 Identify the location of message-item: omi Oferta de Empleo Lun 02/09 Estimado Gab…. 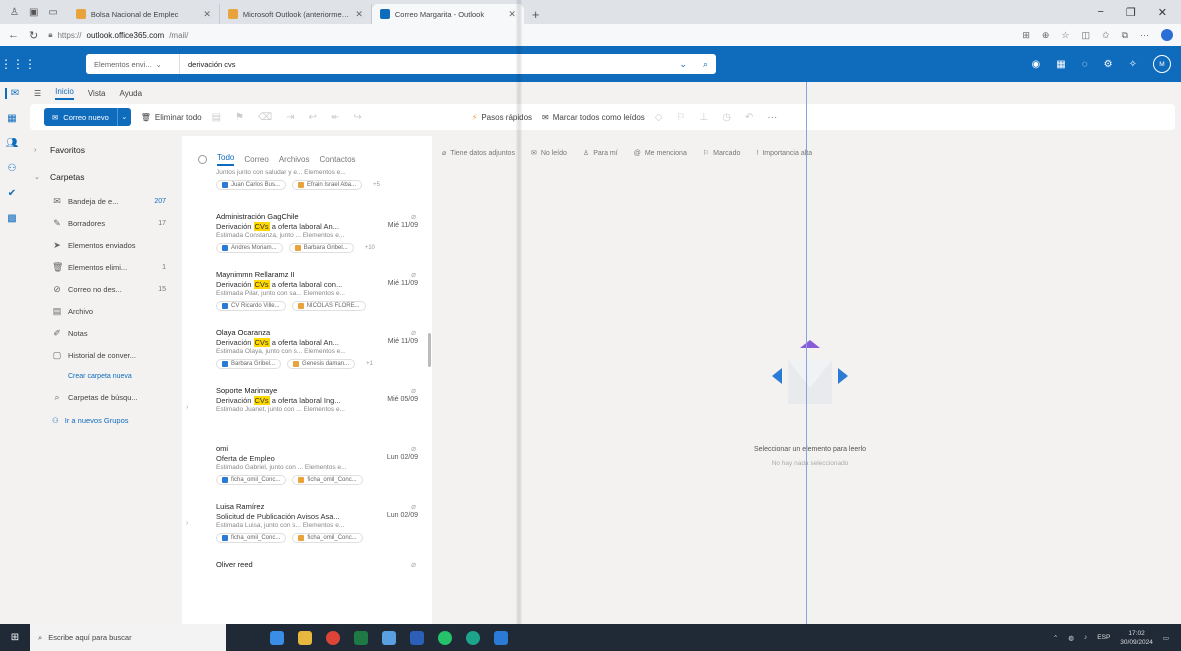
(307, 467).